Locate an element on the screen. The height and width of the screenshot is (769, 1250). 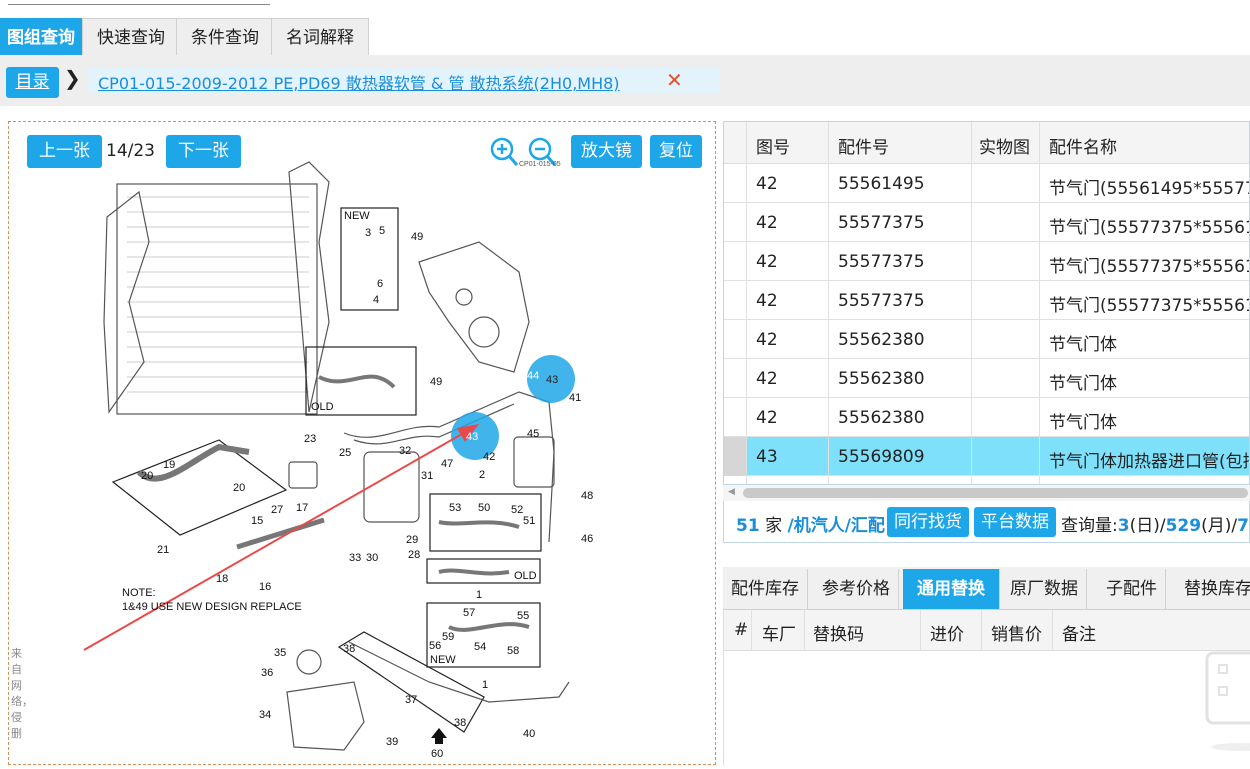
diagram-header-code: CP01-015-05 is located at coordinates (540, 164).